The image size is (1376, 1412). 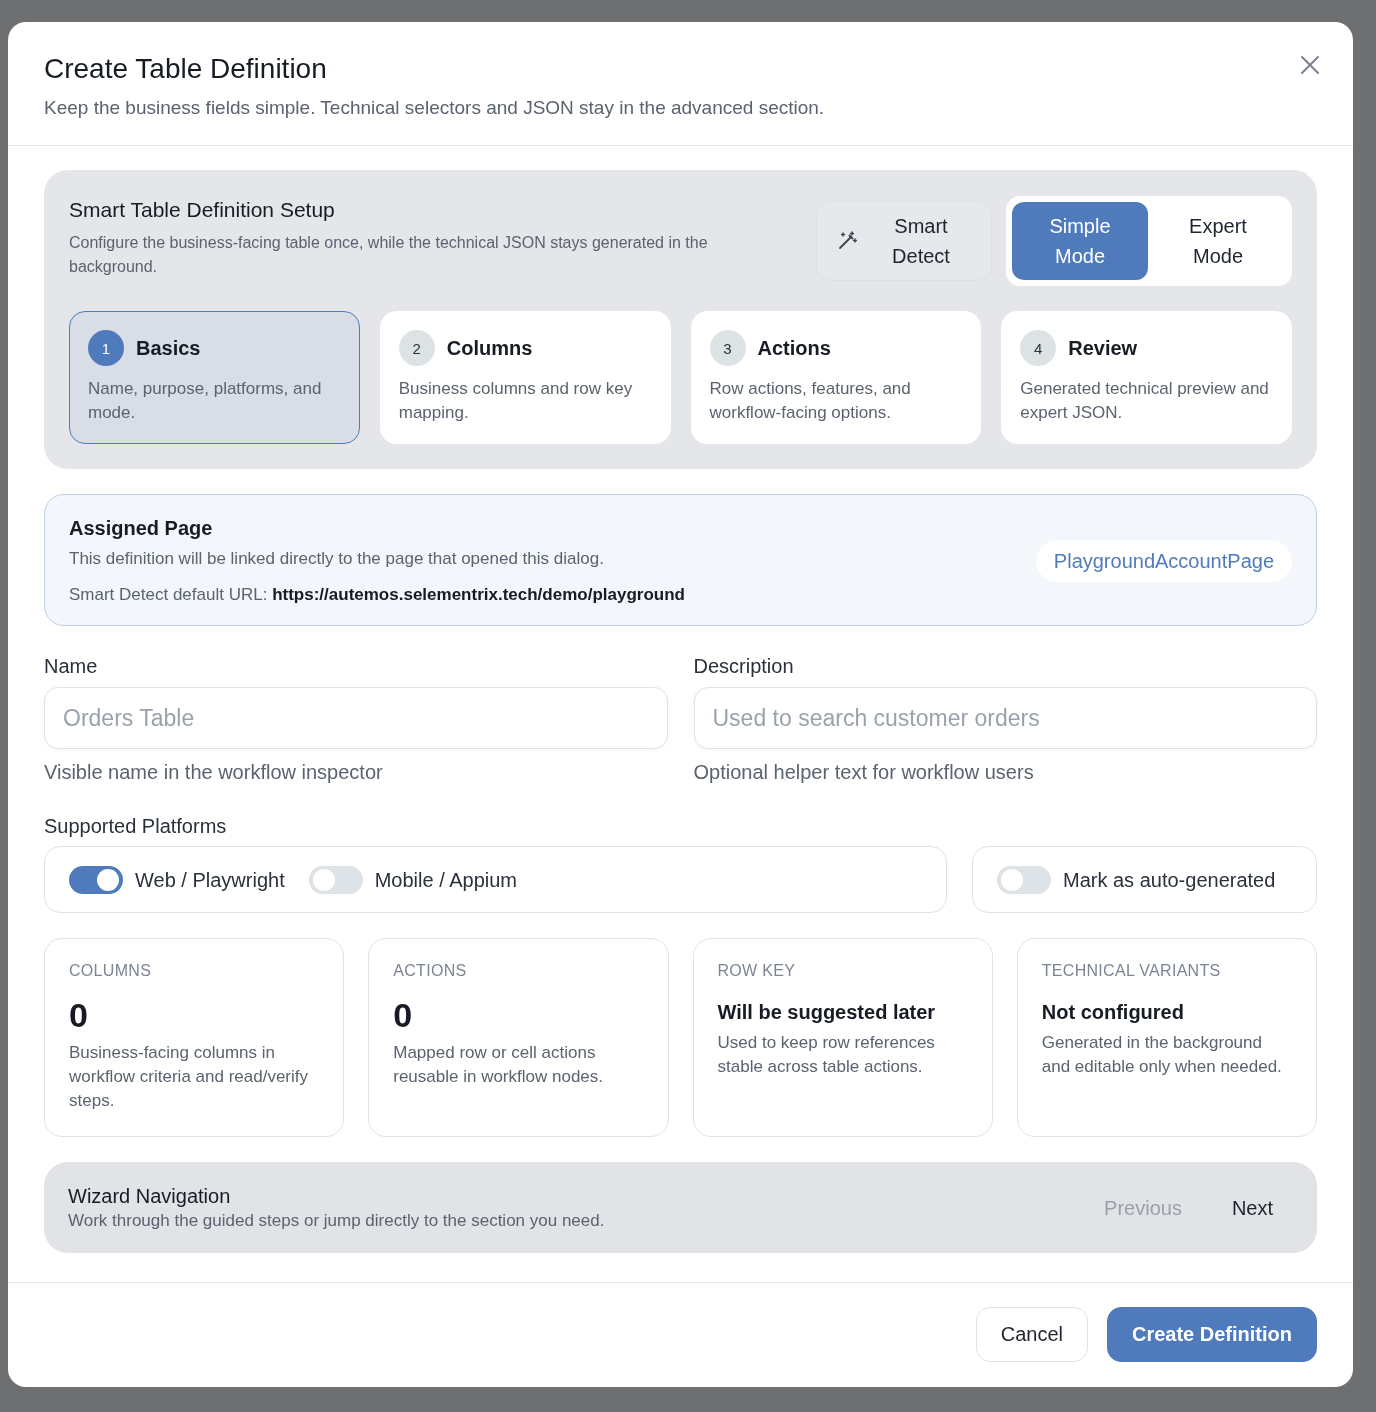 I want to click on step-description: Generated technical preview and expert JSON., so click(x=1145, y=401).